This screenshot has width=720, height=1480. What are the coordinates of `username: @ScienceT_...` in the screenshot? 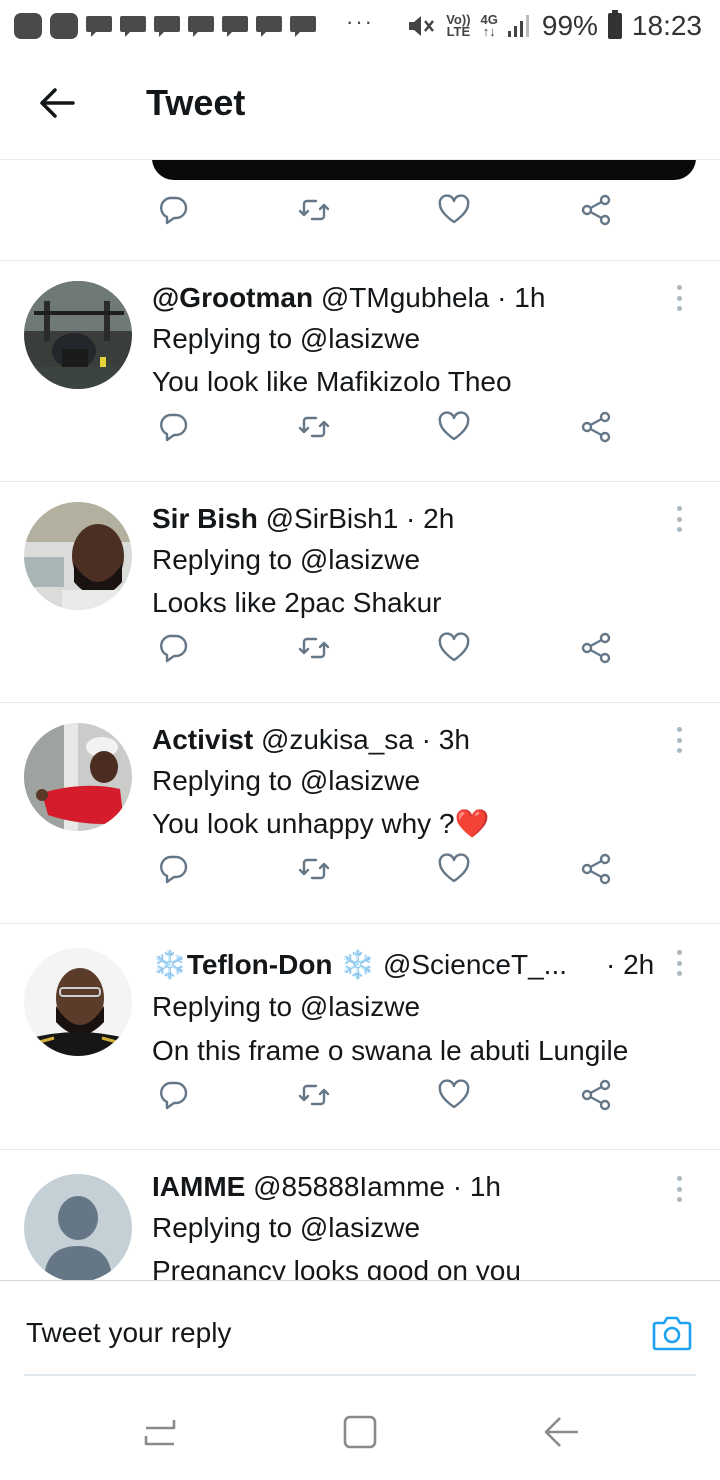 It's located at (475, 964).